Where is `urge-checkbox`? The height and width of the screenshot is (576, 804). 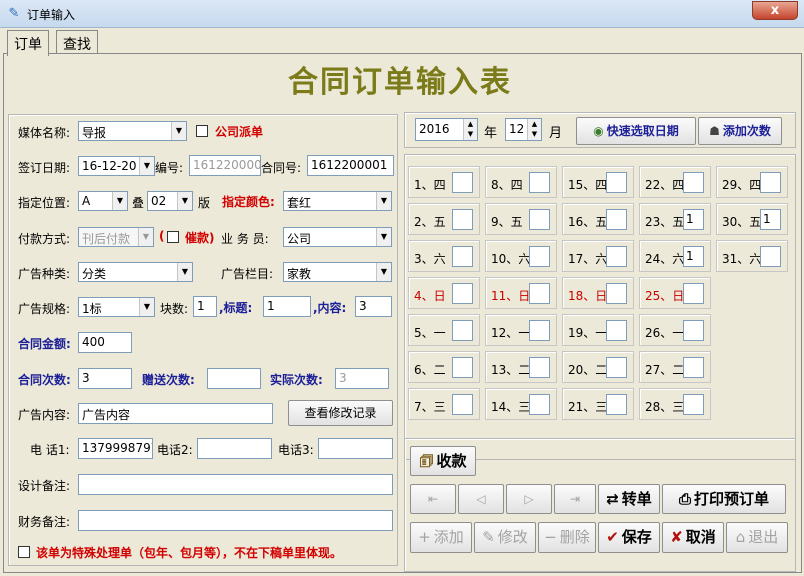
urge-checkbox is located at coordinates (173, 237).